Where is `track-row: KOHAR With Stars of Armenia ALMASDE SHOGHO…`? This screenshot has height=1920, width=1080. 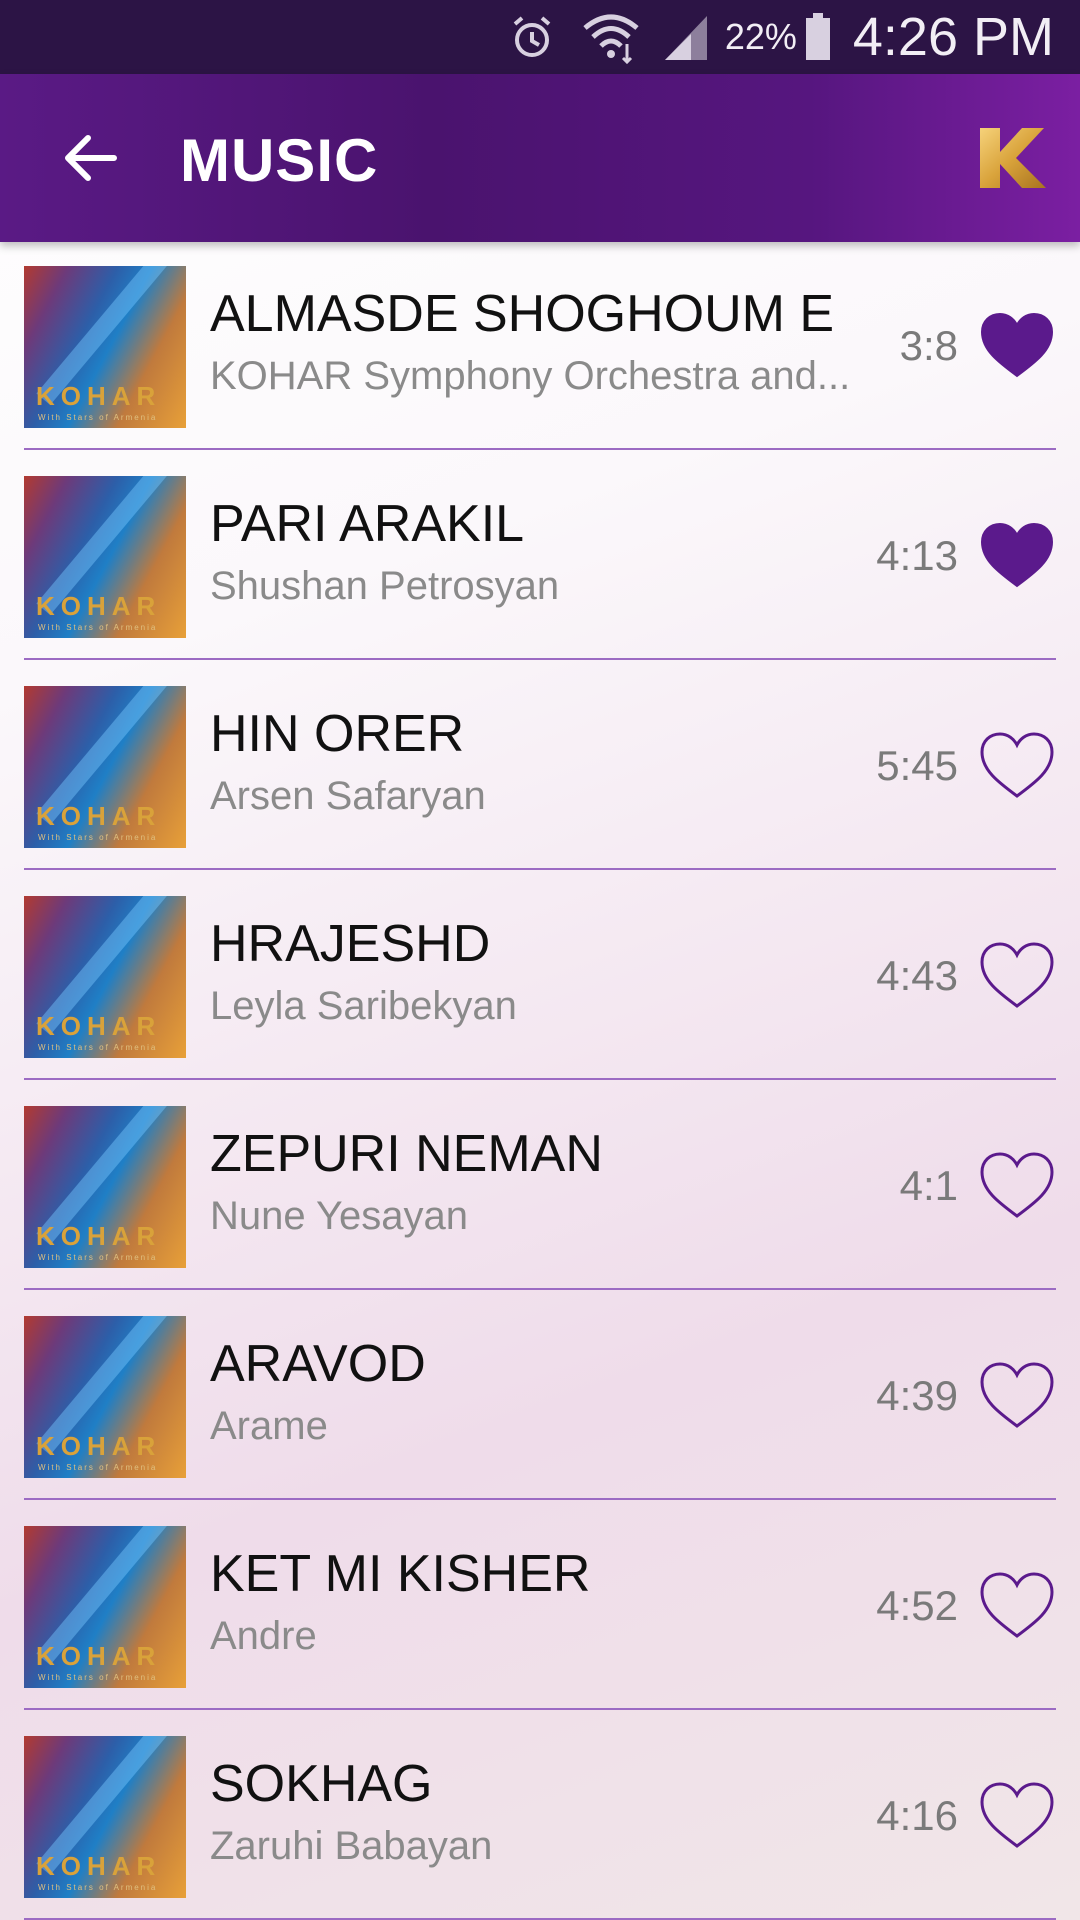 track-row: KOHAR With Stars of Armenia ALMASDE SHOGHO… is located at coordinates (540, 346).